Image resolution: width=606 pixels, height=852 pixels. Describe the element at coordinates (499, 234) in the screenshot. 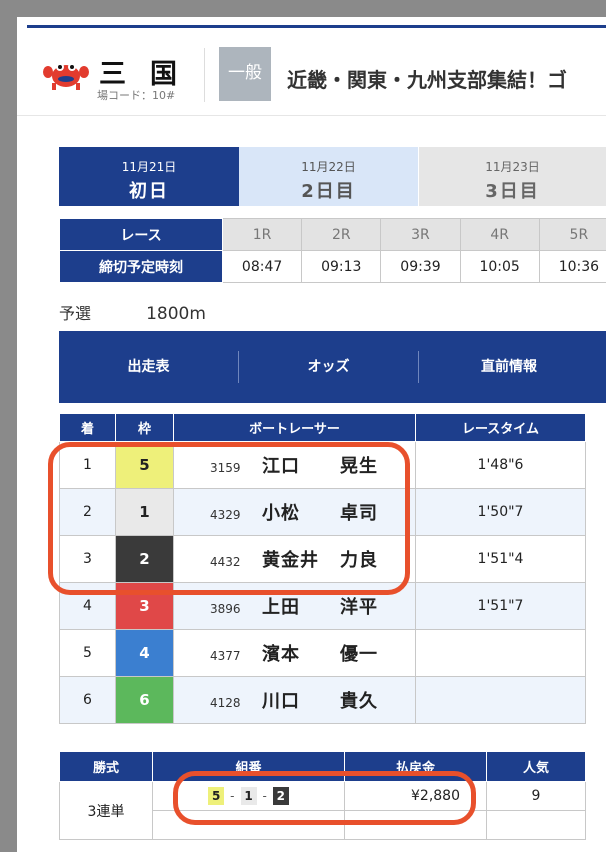

I see `race-4r-tab: 4R` at that location.